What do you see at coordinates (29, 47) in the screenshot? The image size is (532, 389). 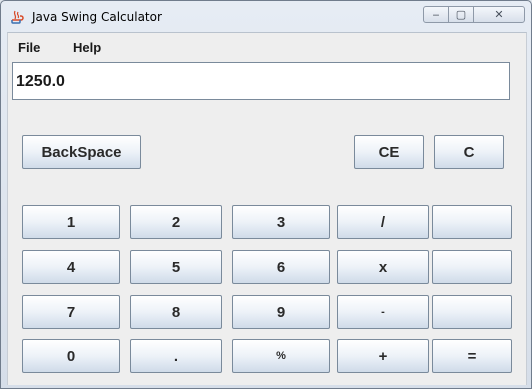 I see `menu-file: File` at bounding box center [29, 47].